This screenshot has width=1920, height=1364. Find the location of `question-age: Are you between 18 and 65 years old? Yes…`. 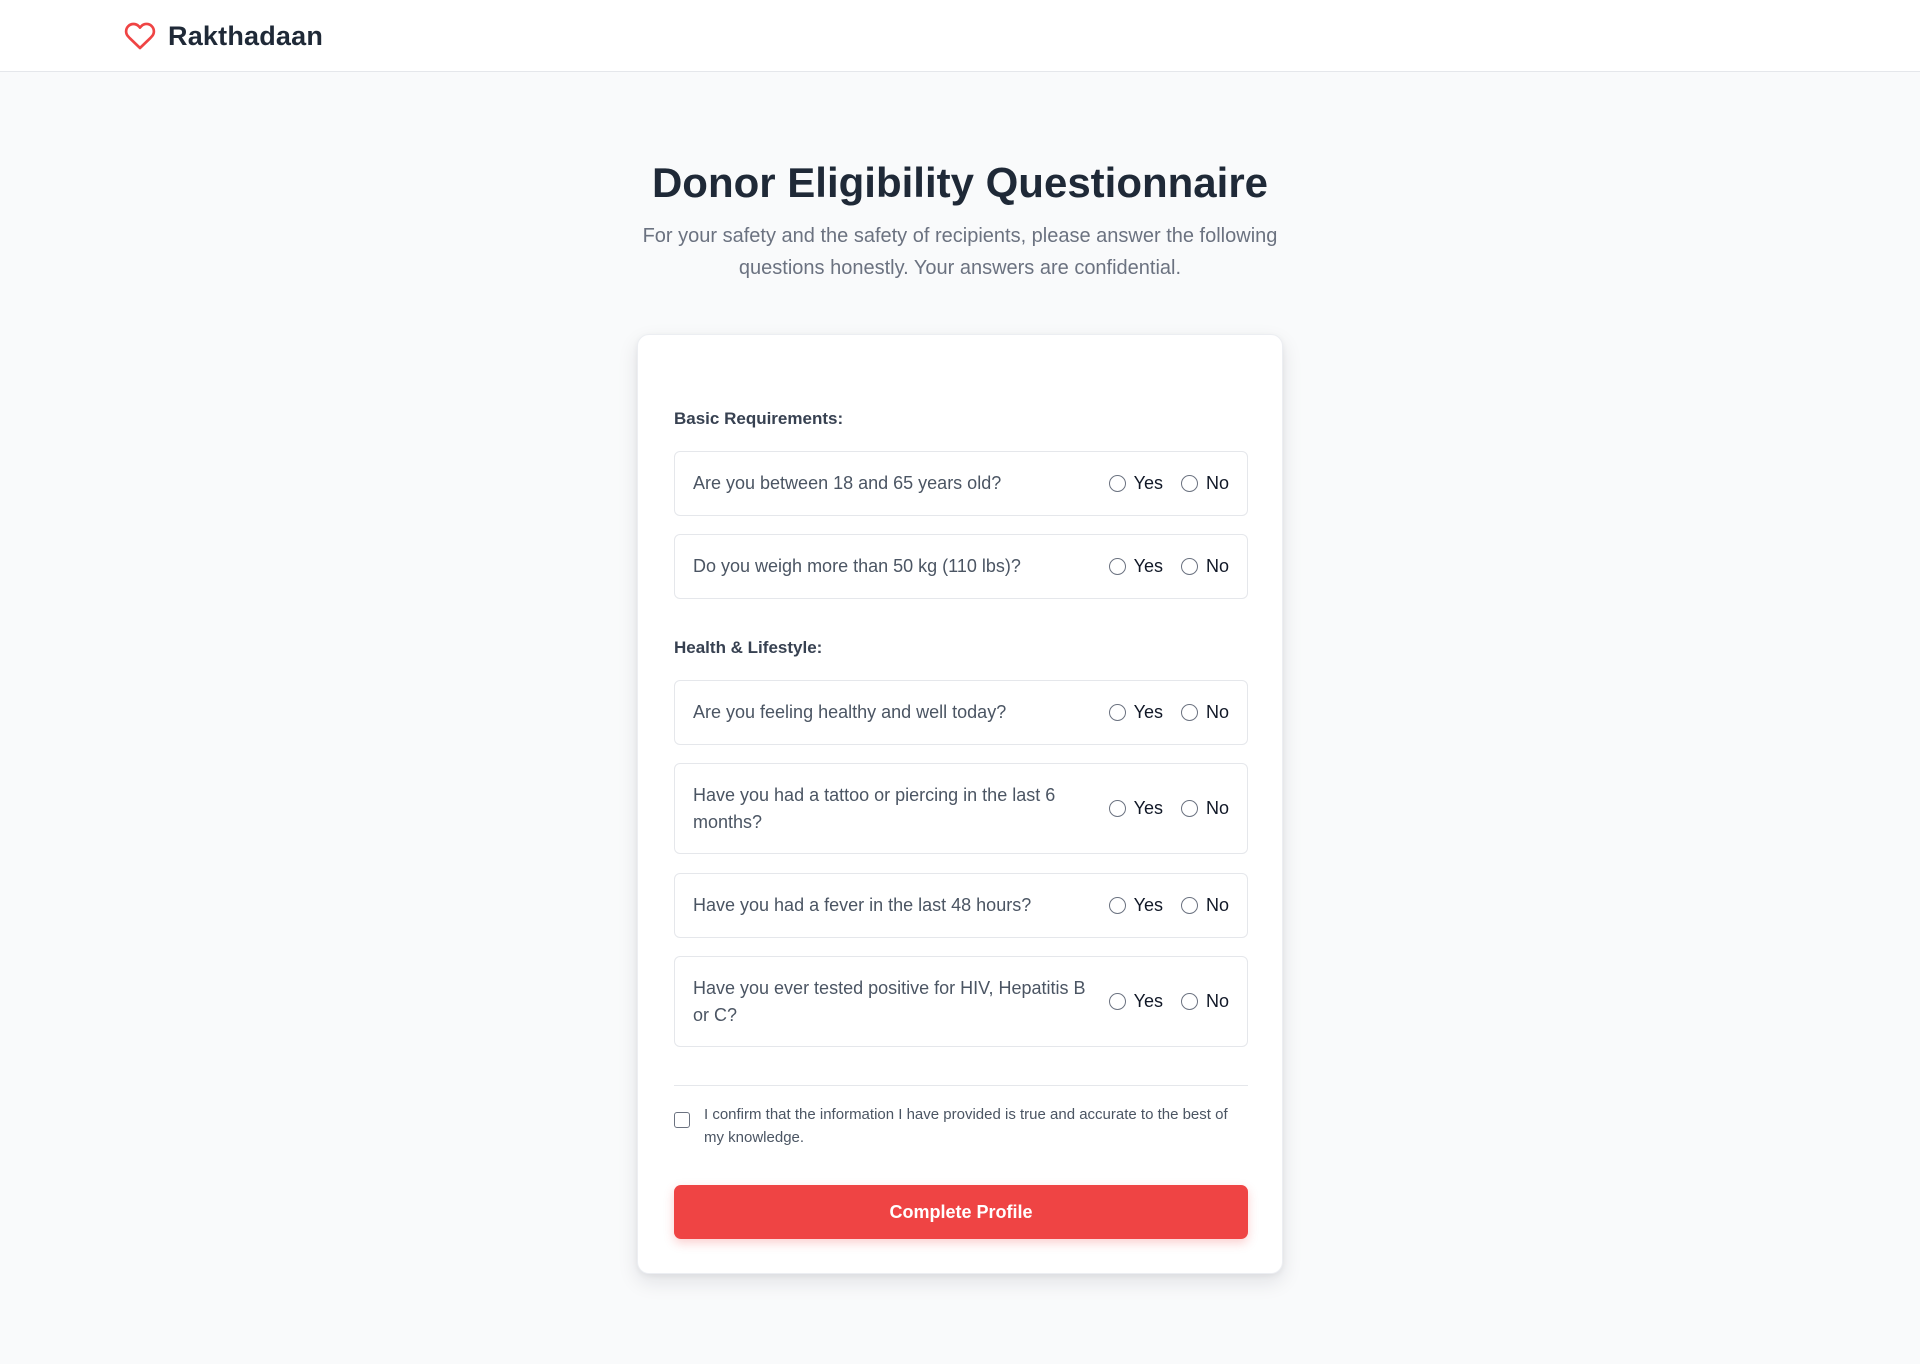

question-age: Are you between 18 and 65 years old? Yes… is located at coordinates (961, 483).